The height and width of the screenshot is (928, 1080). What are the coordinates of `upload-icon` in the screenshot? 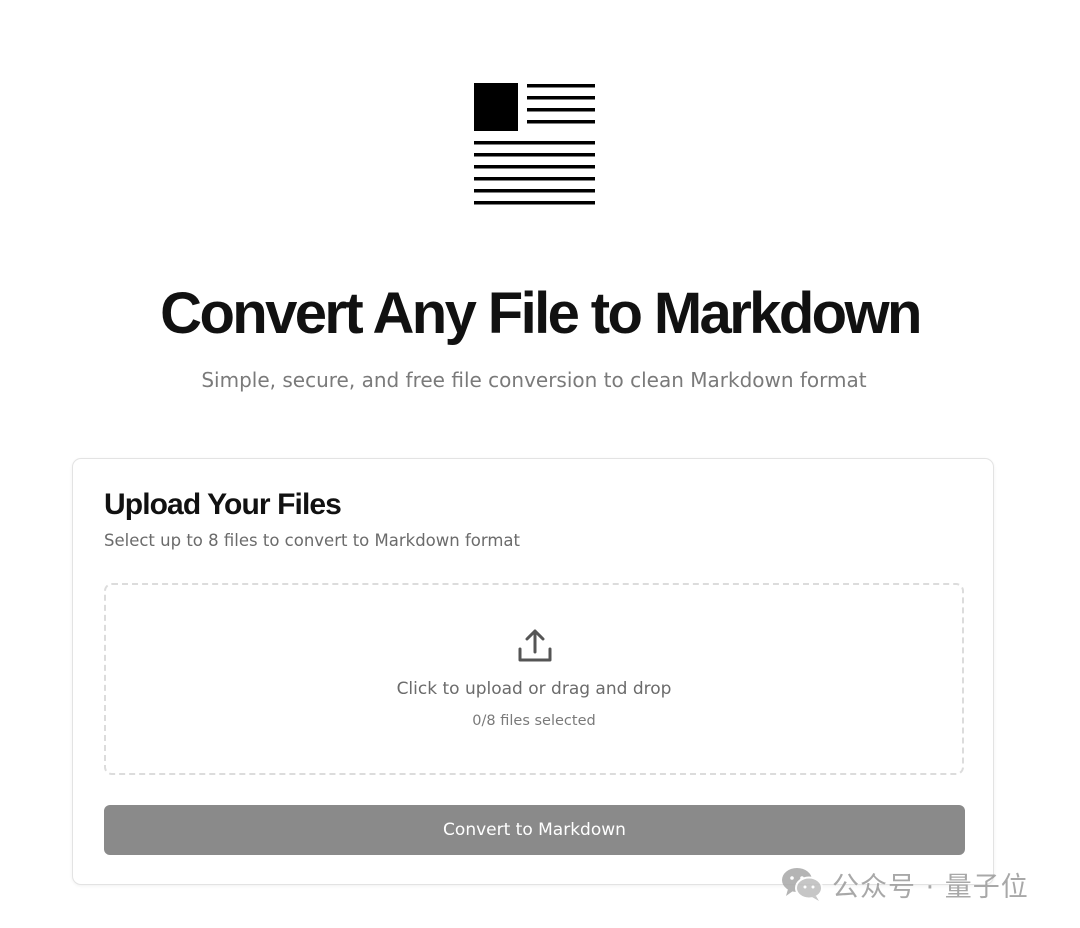 It's located at (535, 645).